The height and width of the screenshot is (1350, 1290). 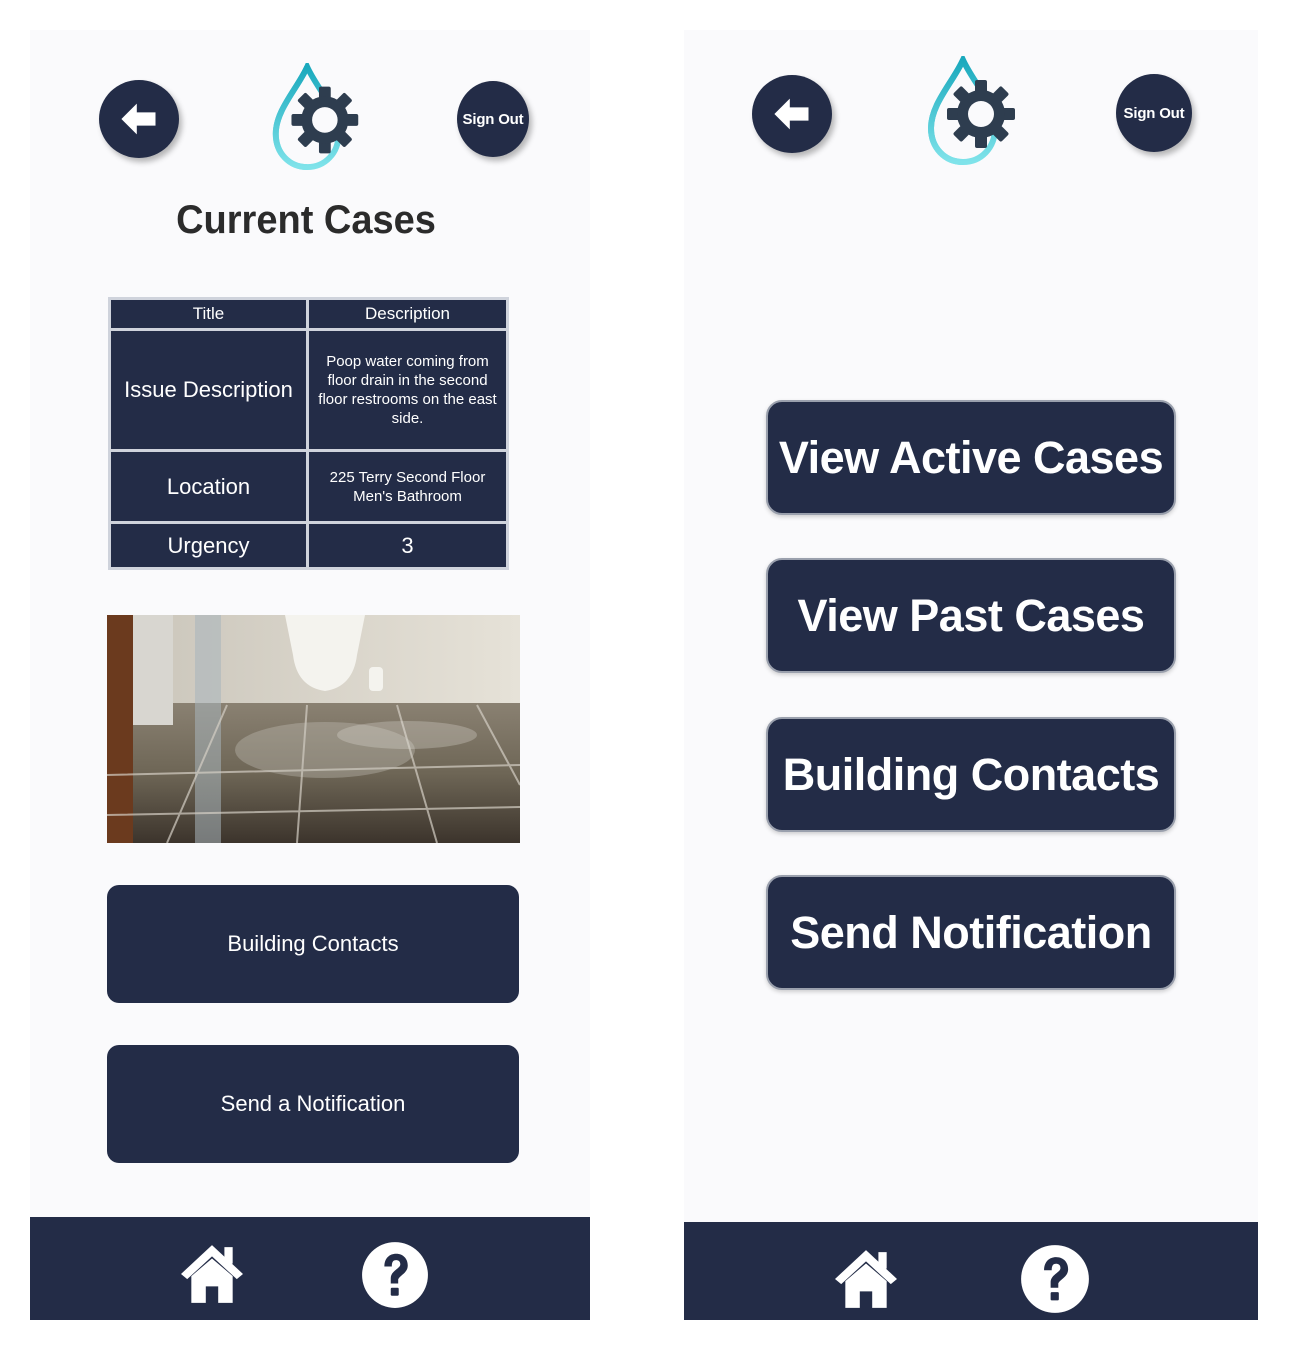 What do you see at coordinates (407, 314) in the screenshot?
I see `table-header-description: Description` at bounding box center [407, 314].